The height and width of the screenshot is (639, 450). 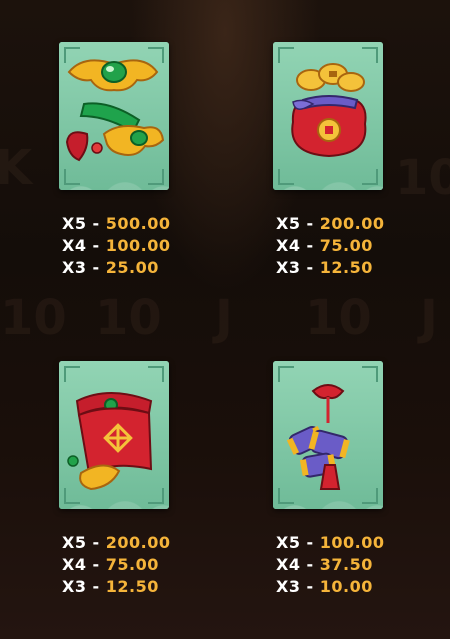 What do you see at coordinates (346, 564) in the screenshot?
I see `payout-value: 37.50` at bounding box center [346, 564].